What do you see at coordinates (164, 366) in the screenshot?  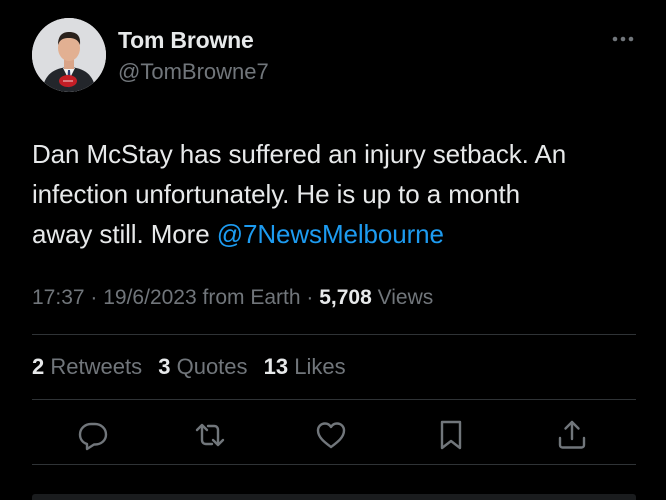 I see `quotes-count: 3` at bounding box center [164, 366].